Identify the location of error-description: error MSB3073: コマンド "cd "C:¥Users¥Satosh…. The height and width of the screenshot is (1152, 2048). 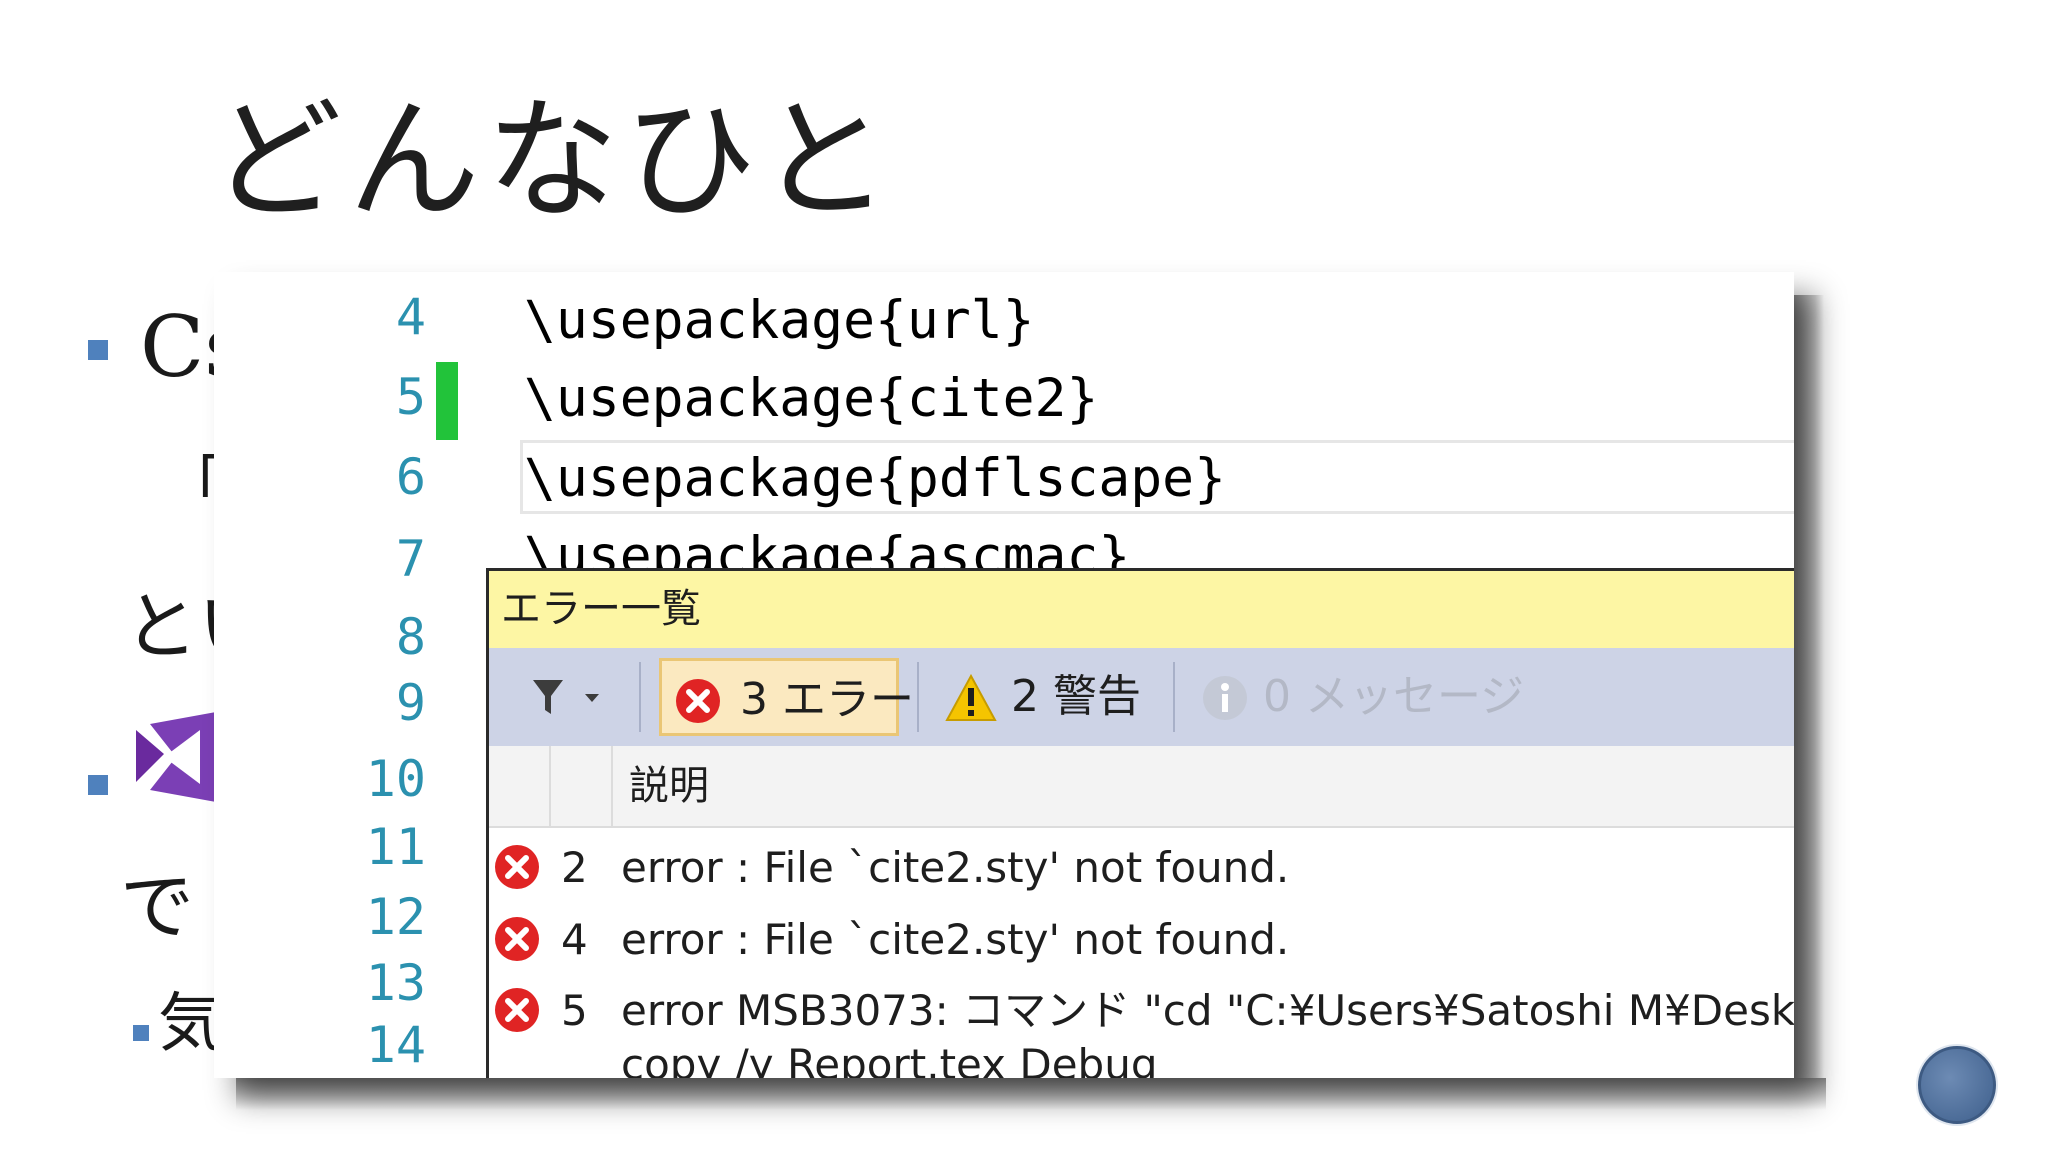
(1207, 1010).